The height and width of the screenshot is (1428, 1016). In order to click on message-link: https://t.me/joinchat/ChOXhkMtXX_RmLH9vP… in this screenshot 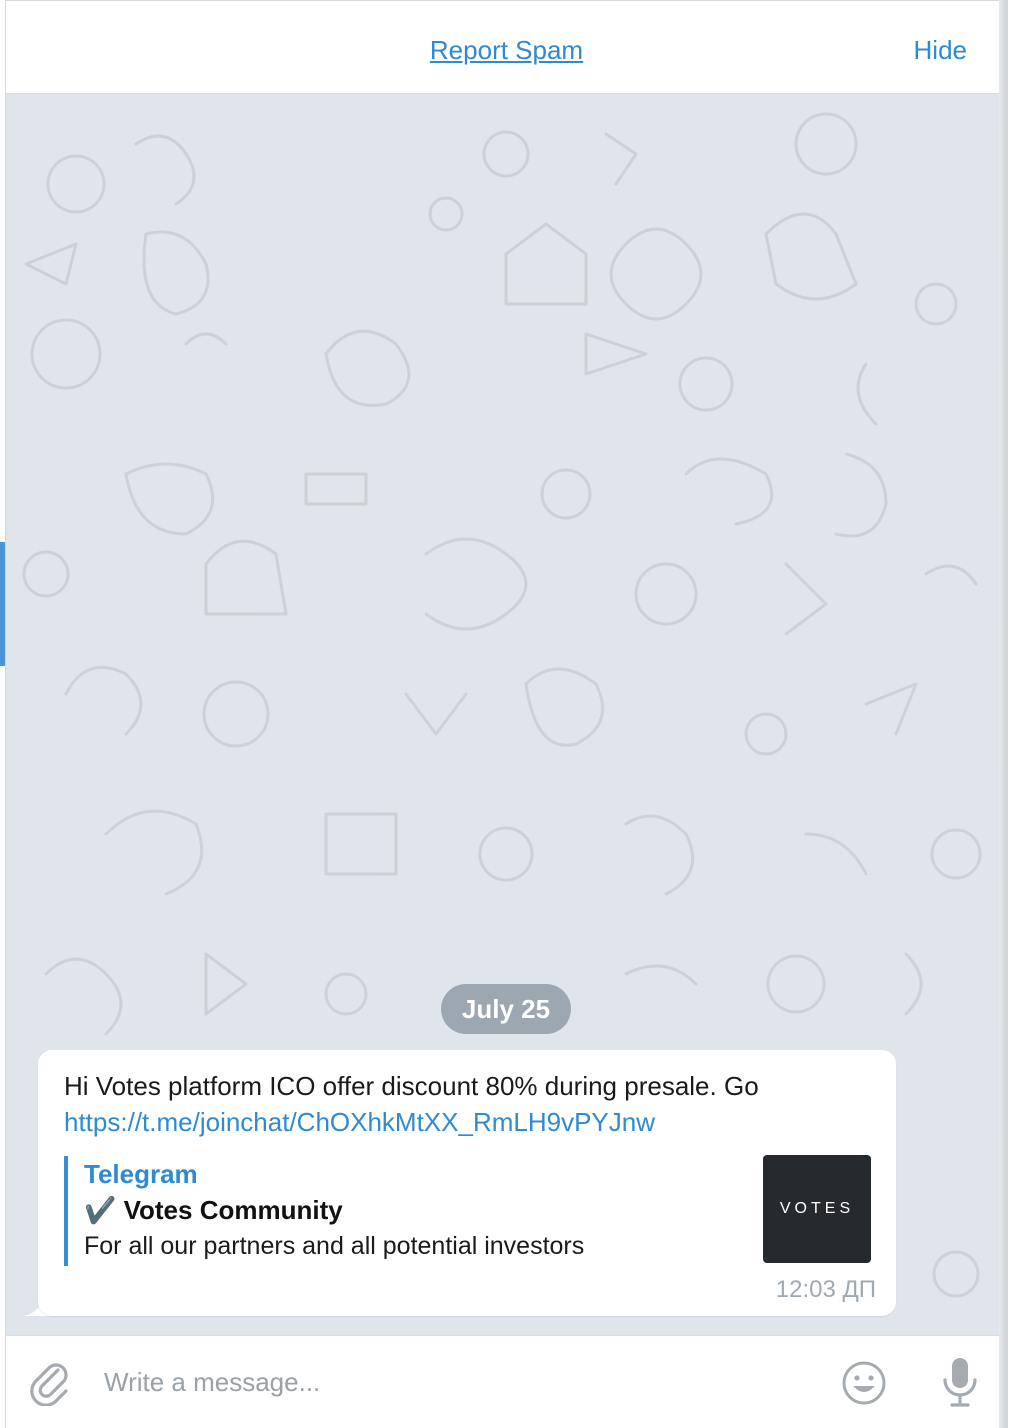, I will do `click(359, 1122)`.